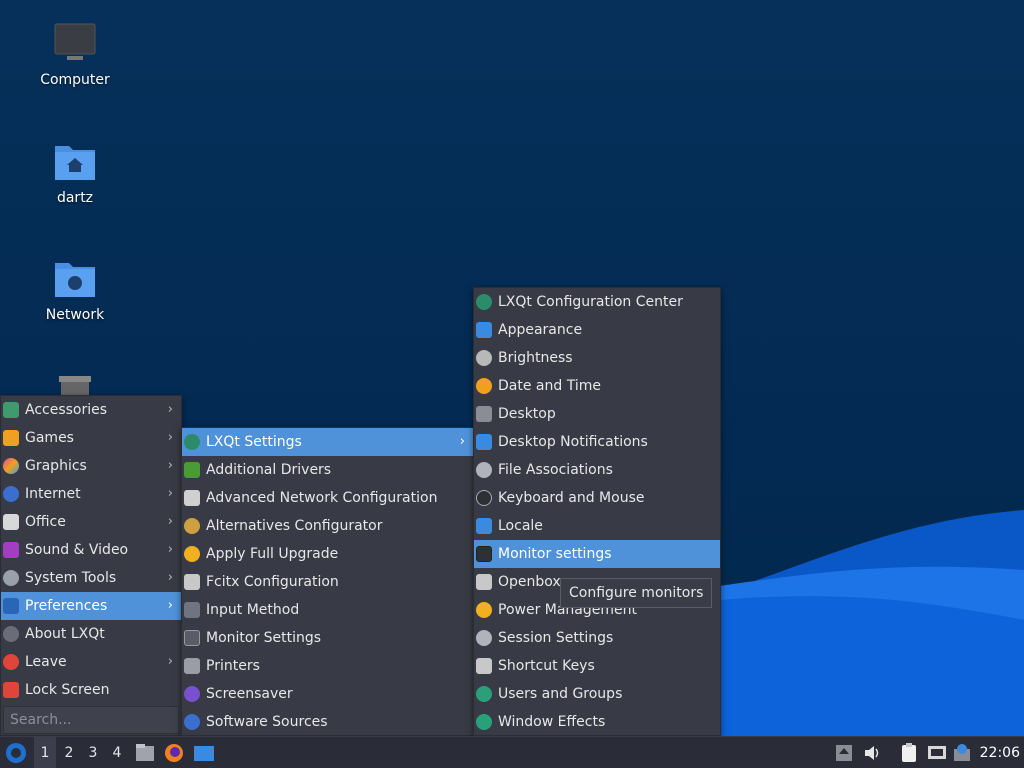 The width and height of the screenshot is (1024, 768). Describe the element at coordinates (204, 752) in the screenshot. I see `show-desktop-button` at that location.